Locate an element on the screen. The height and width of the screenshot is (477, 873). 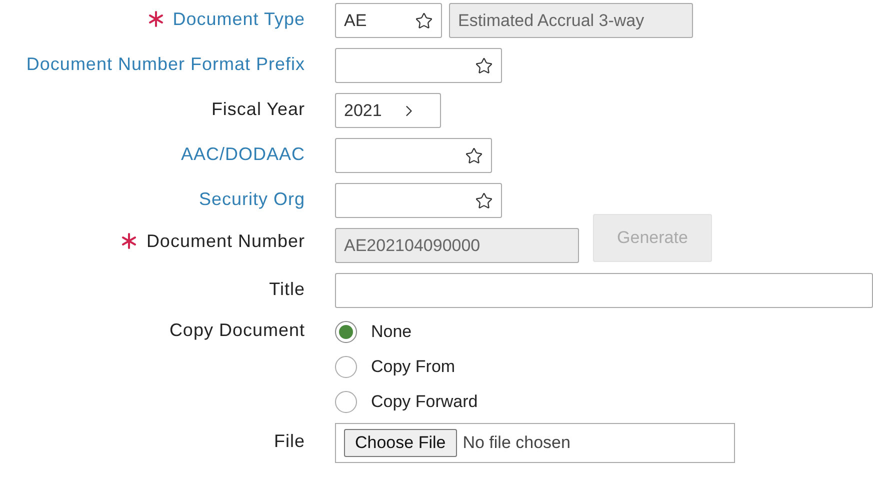
radio-label: Copy From is located at coordinates (413, 367).